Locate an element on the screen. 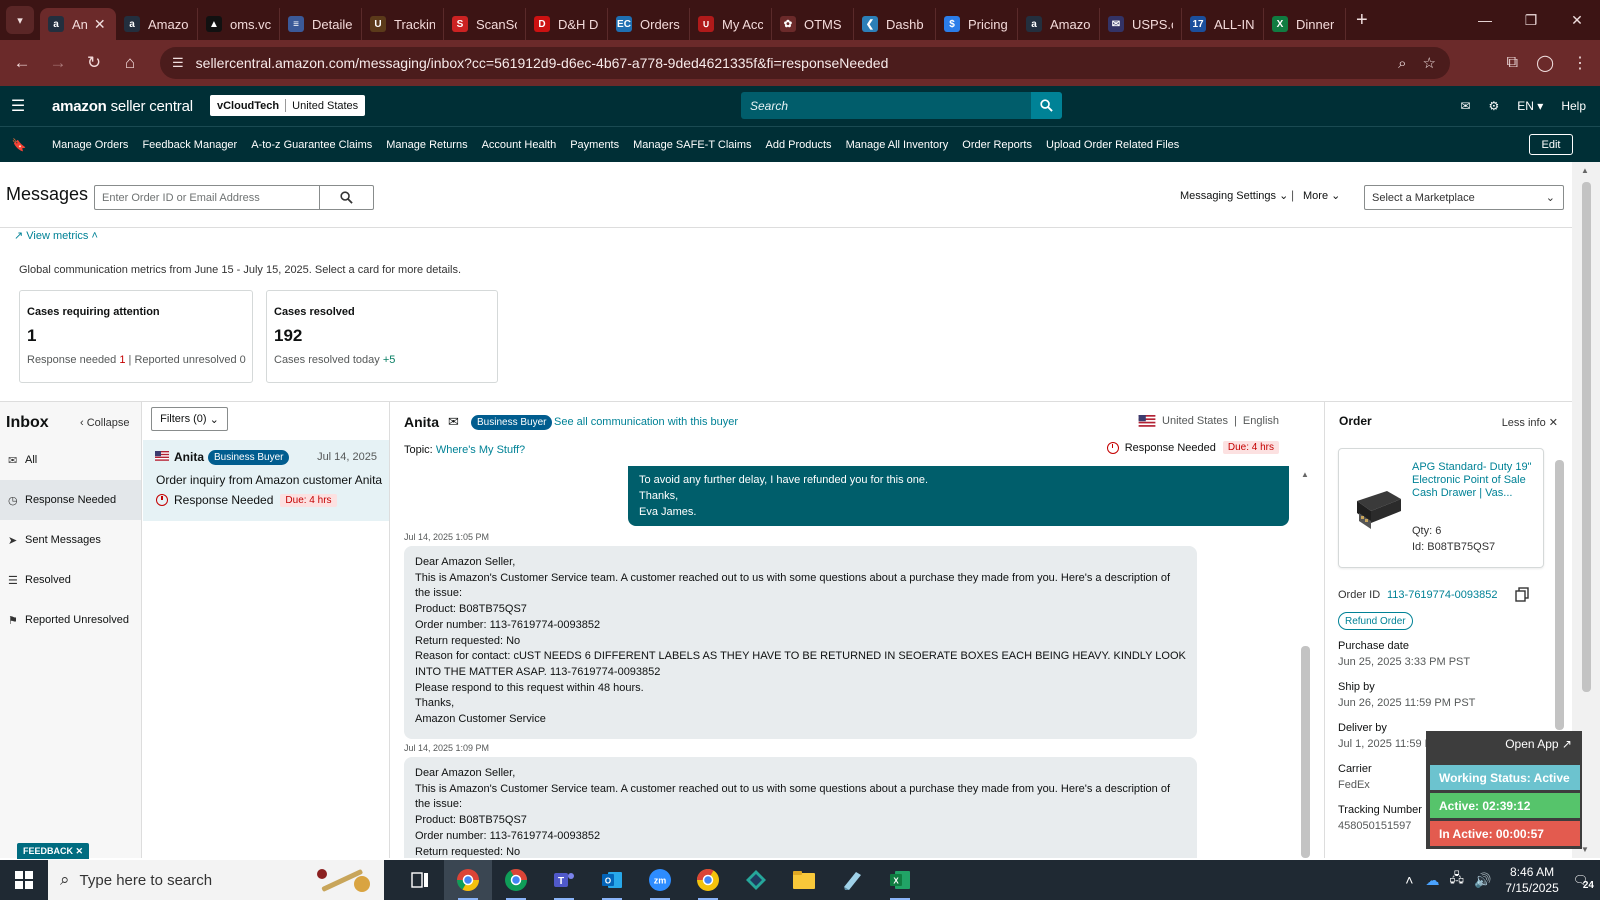 The image size is (1600, 900). home-icon: ⌂ is located at coordinates (130, 63).